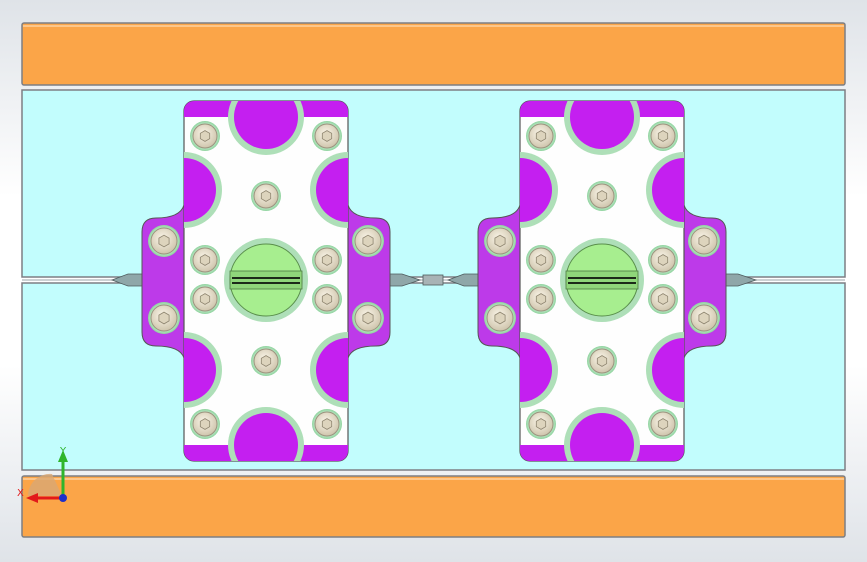  Describe the element at coordinates (433, 506) in the screenshot. I see `bottom-plate` at that location.